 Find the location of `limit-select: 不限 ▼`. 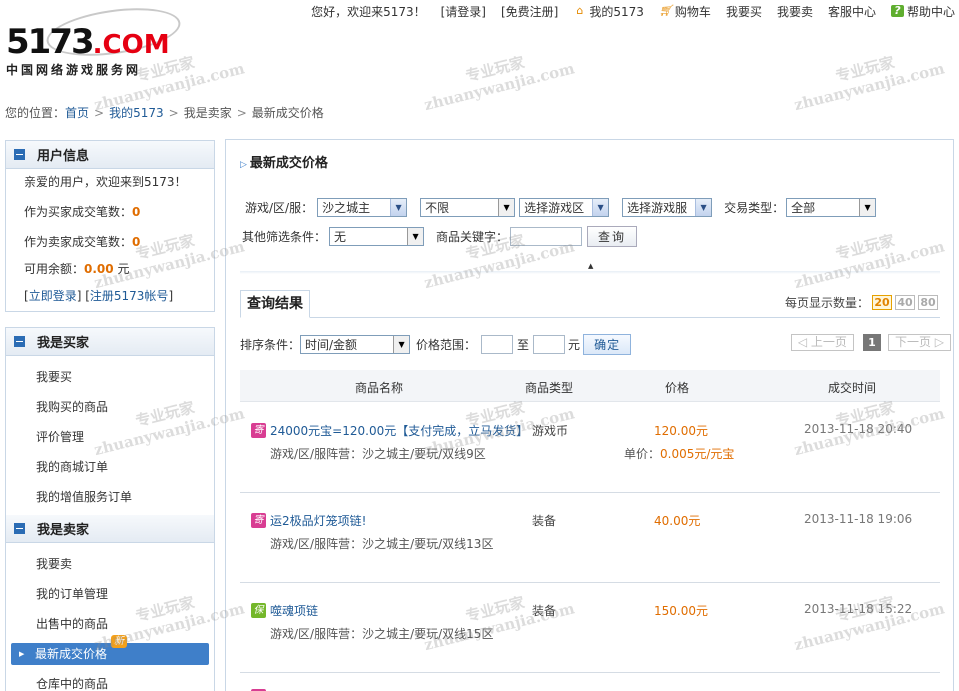

limit-select: 不限 ▼ is located at coordinates (468, 207).